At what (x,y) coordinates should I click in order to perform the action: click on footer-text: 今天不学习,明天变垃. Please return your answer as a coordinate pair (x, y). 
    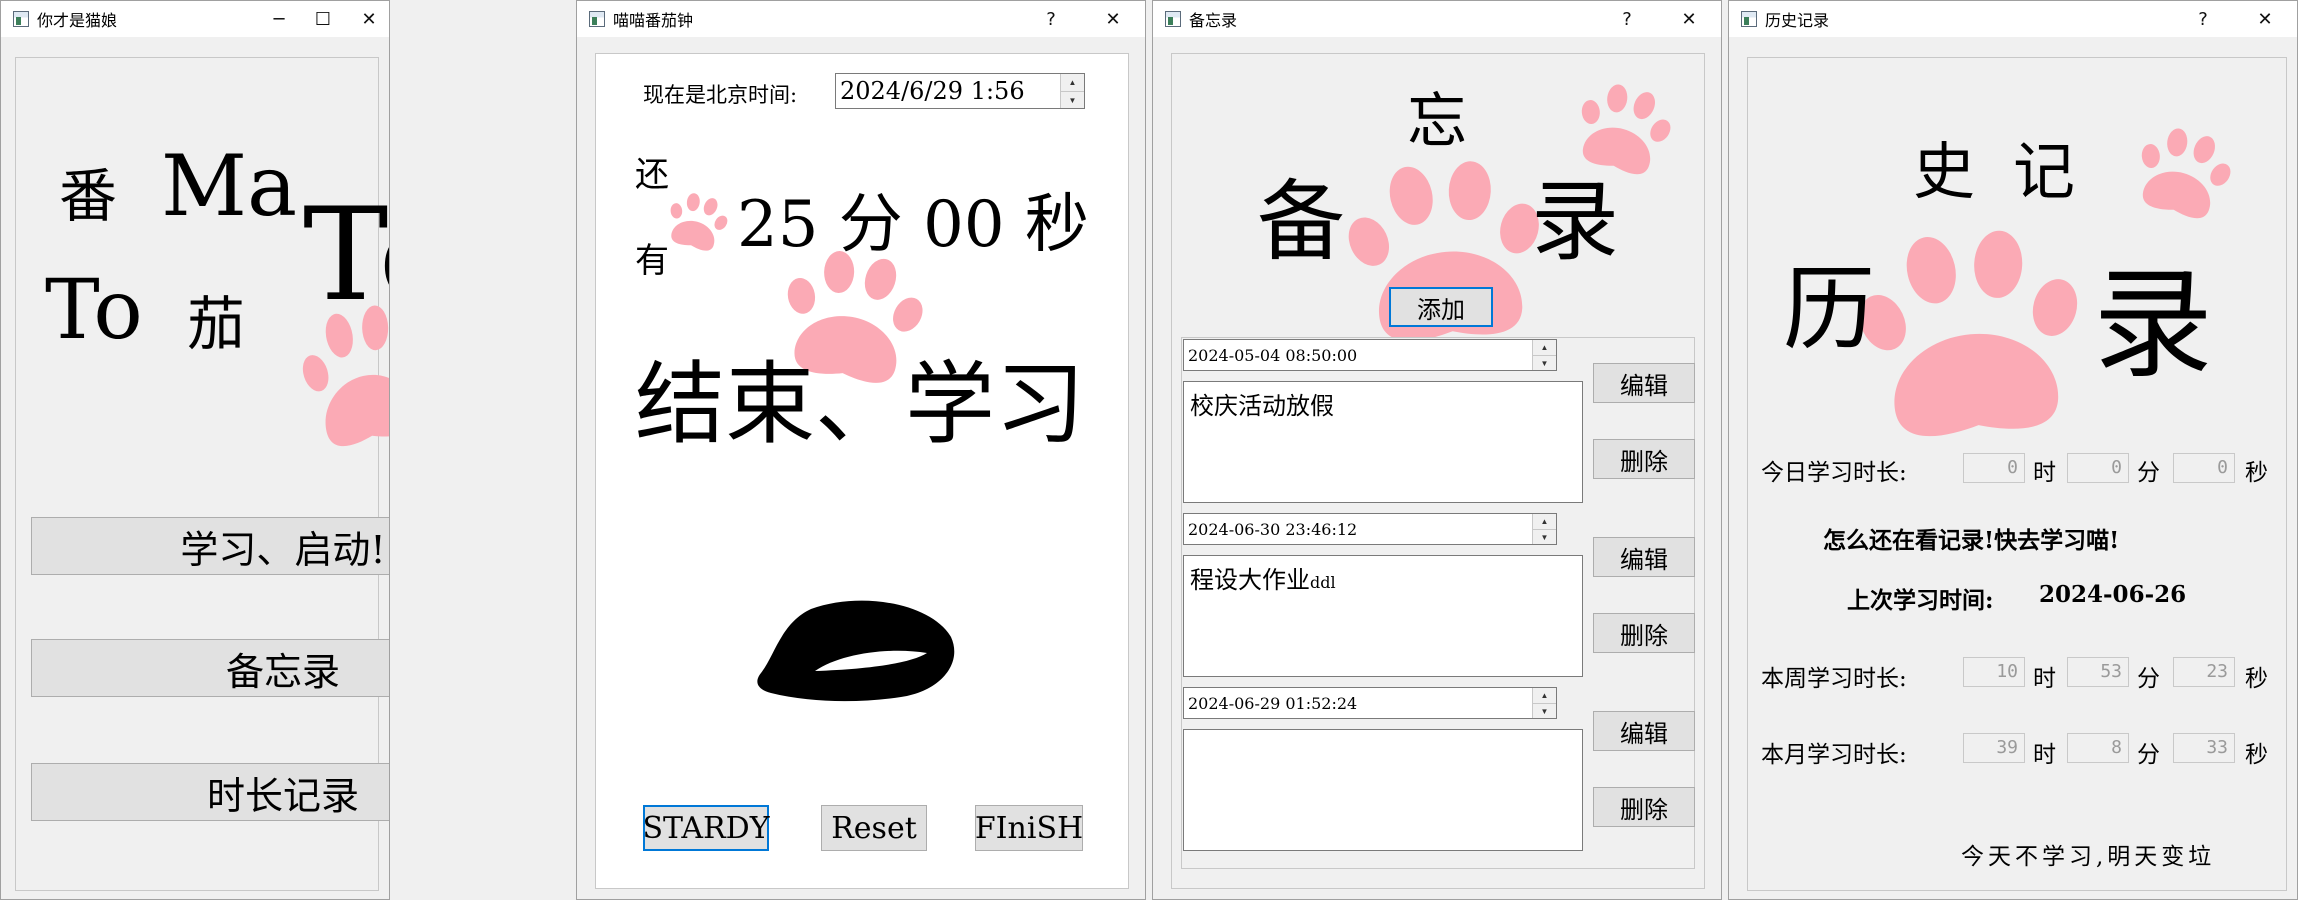
    Looking at the image, I should click on (2088, 857).